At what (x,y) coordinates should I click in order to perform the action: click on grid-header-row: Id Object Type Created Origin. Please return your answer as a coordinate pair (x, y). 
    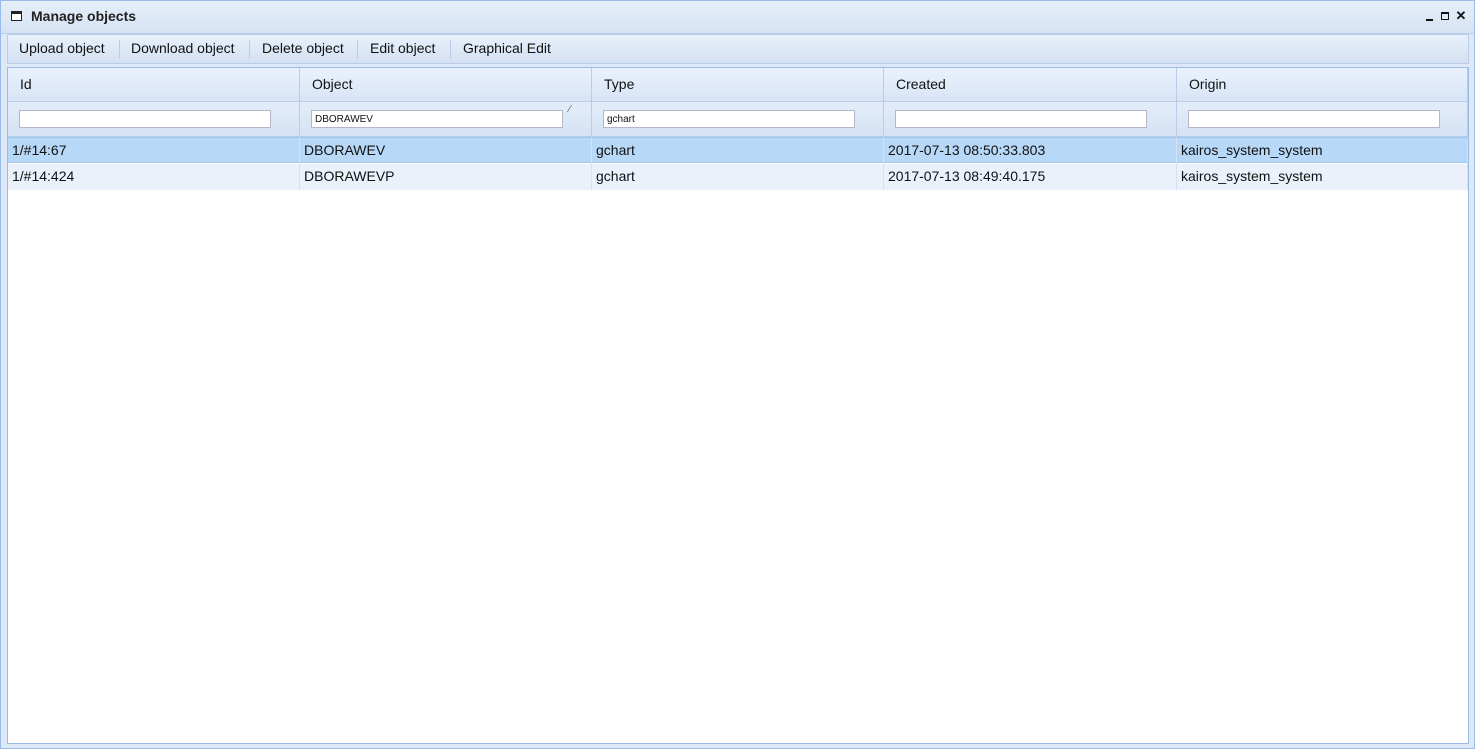
    Looking at the image, I should click on (738, 85).